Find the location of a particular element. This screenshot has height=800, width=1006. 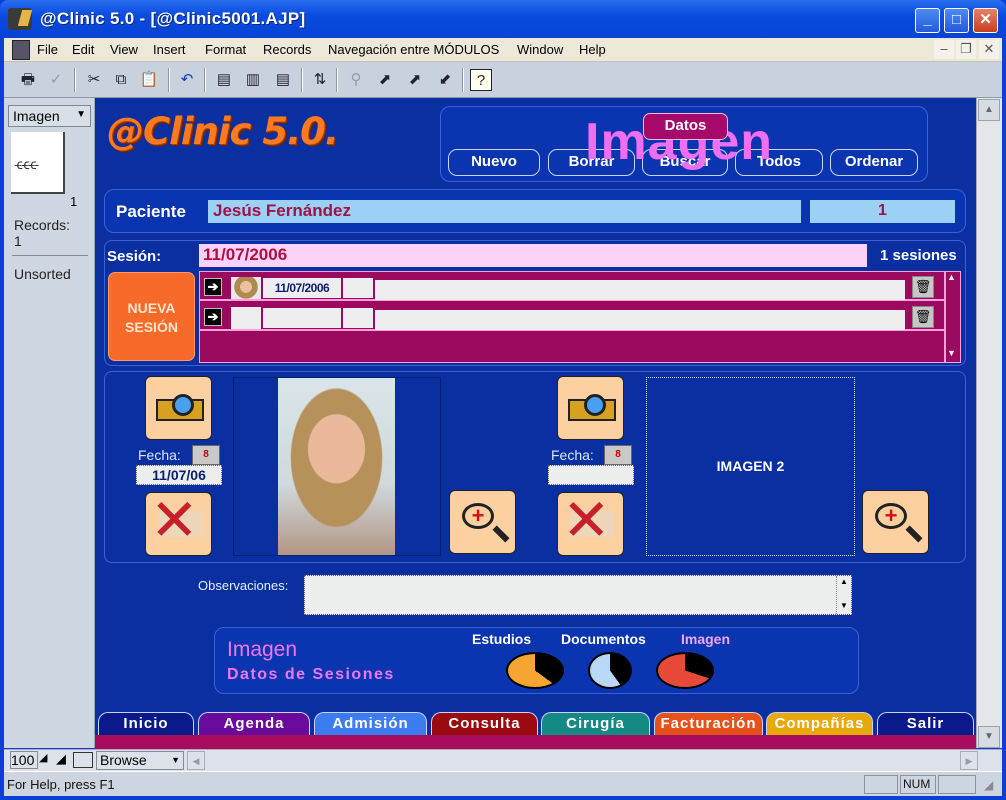

new-record-icon: ▤ is located at coordinates (224, 80).